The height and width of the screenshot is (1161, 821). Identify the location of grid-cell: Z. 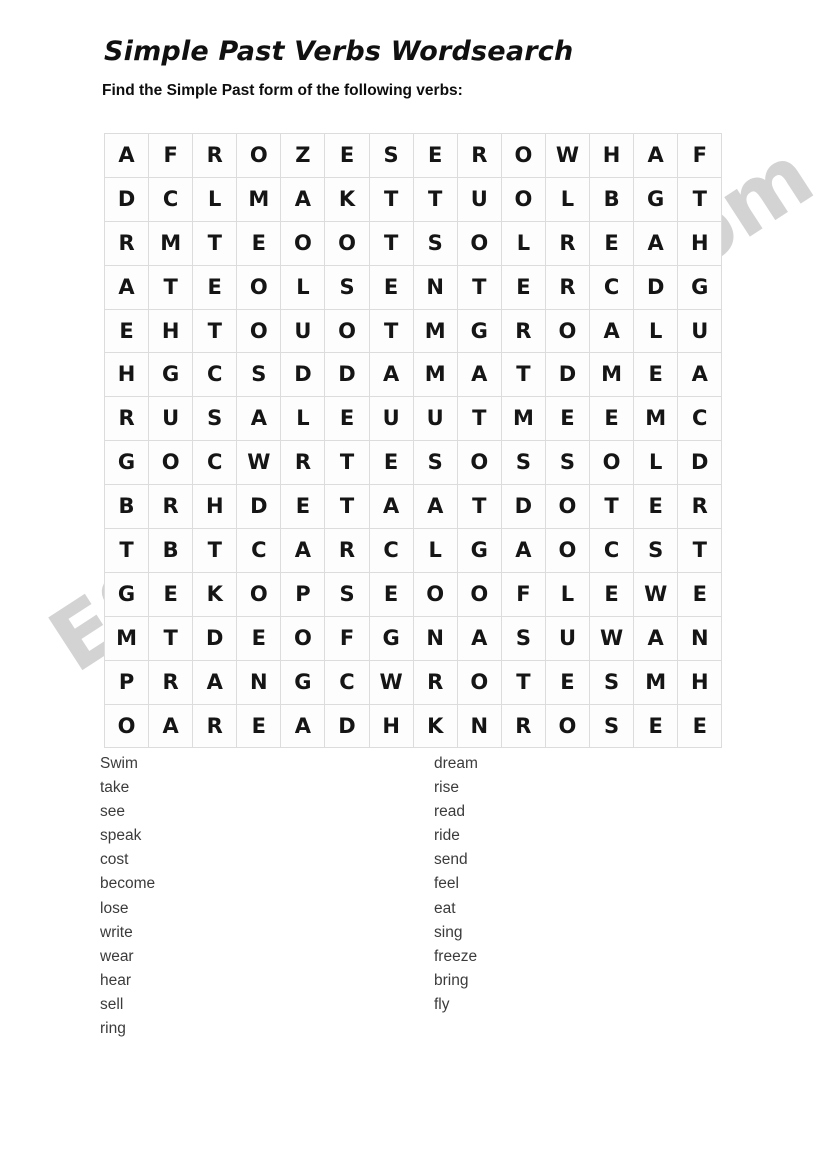
(303, 155).